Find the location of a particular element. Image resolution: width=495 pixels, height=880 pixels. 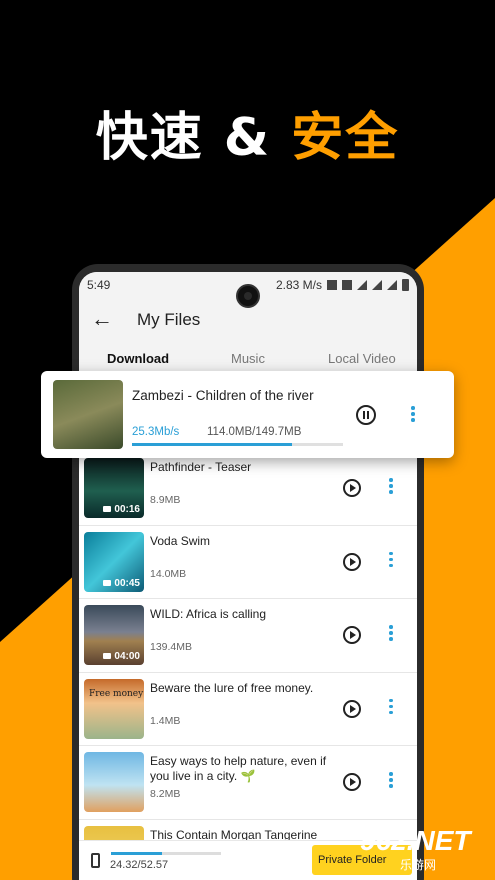

list-item: 00:45 Voda Swim 14.0MB is located at coordinates (248, 562).